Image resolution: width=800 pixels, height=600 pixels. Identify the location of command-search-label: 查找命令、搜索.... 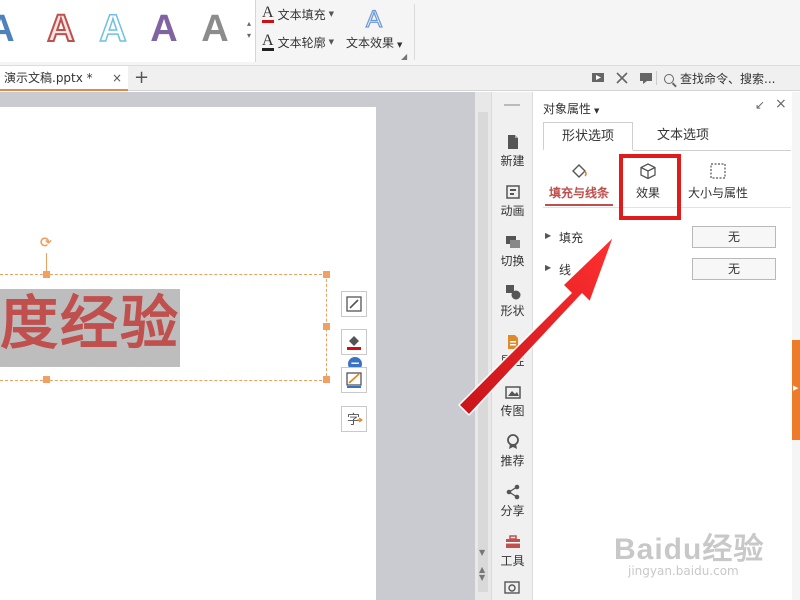
(728, 79).